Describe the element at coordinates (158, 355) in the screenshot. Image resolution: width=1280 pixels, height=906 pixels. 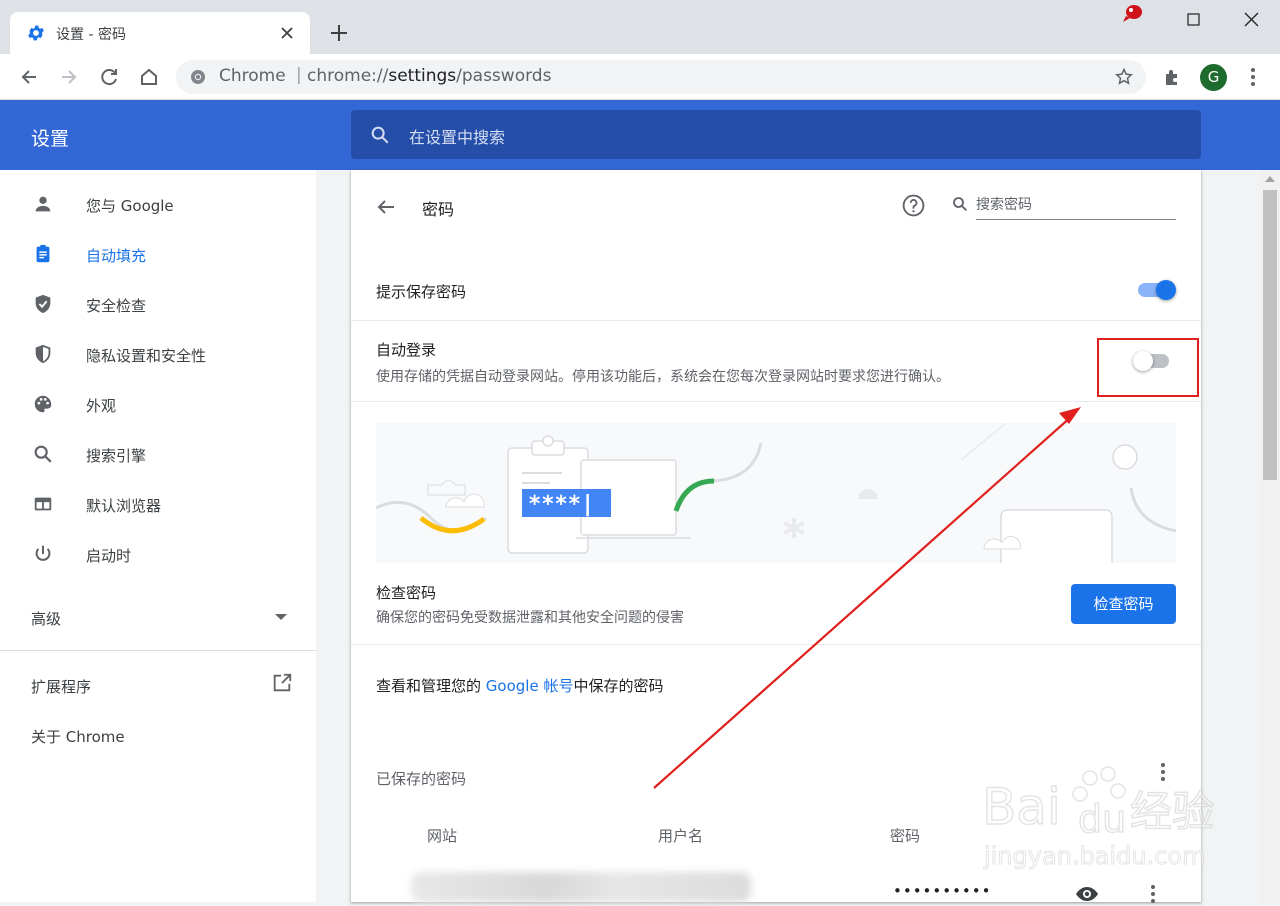
I see `sidebar-item-privacy: 隐私设置和安全性` at that location.